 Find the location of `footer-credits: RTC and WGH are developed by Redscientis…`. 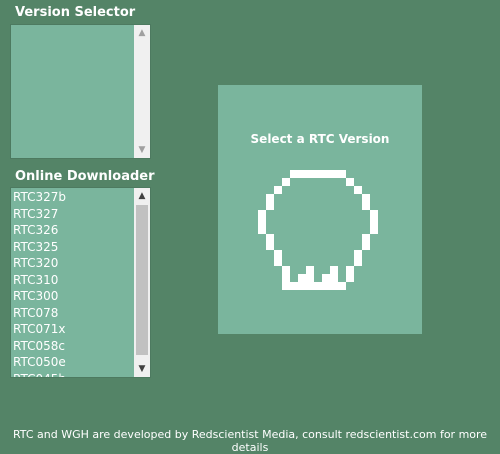

footer-credits: RTC and WGH are developed by Redscientis… is located at coordinates (250, 441).